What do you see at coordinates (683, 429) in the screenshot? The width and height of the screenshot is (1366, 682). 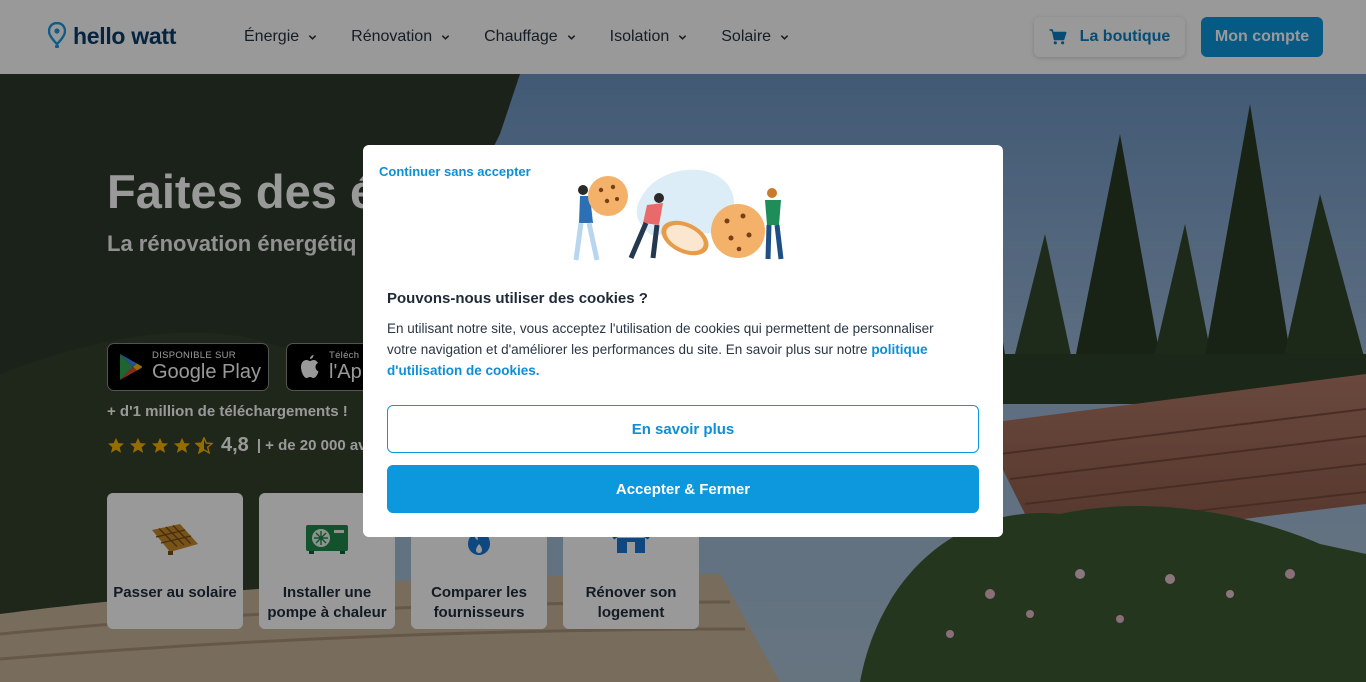 I see `learn-more-button: En savoir plus` at bounding box center [683, 429].